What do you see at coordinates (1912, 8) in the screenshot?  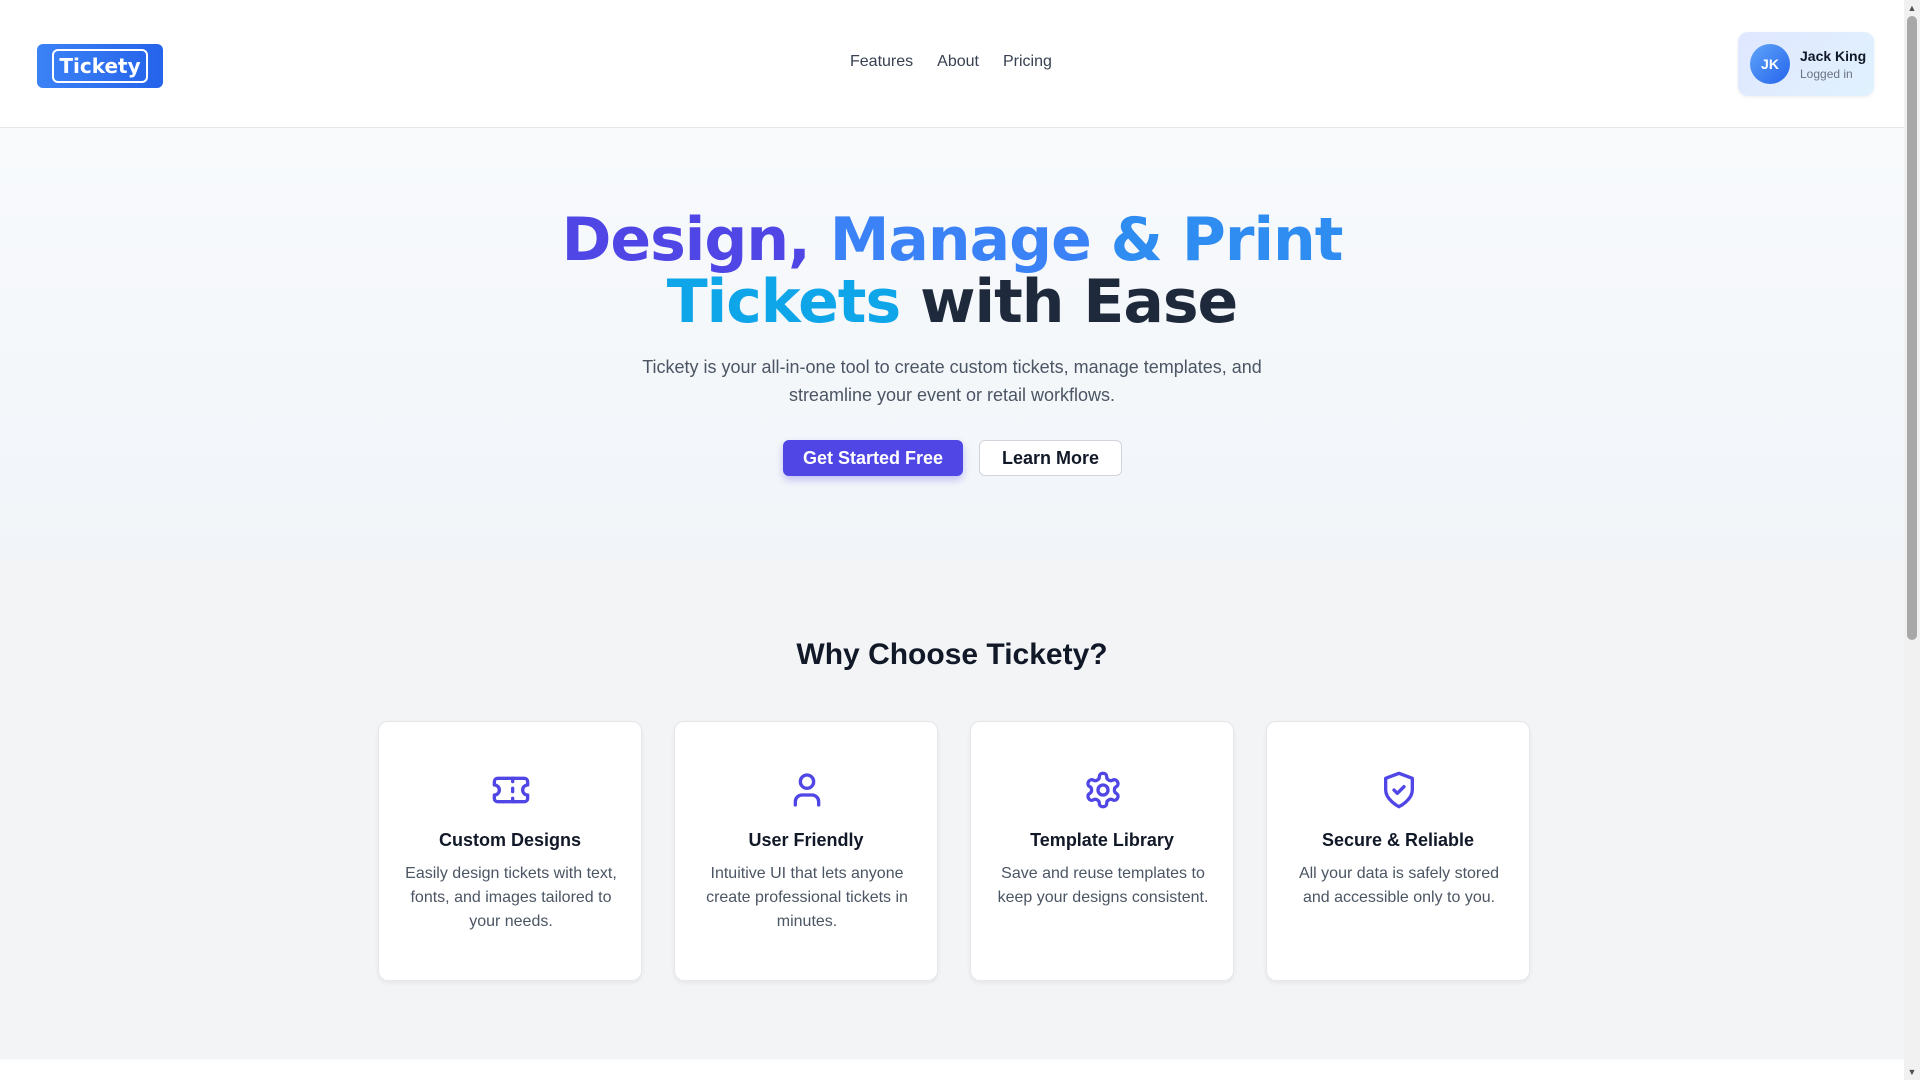 I see `scroll-up-arrow-icon: ▲` at bounding box center [1912, 8].